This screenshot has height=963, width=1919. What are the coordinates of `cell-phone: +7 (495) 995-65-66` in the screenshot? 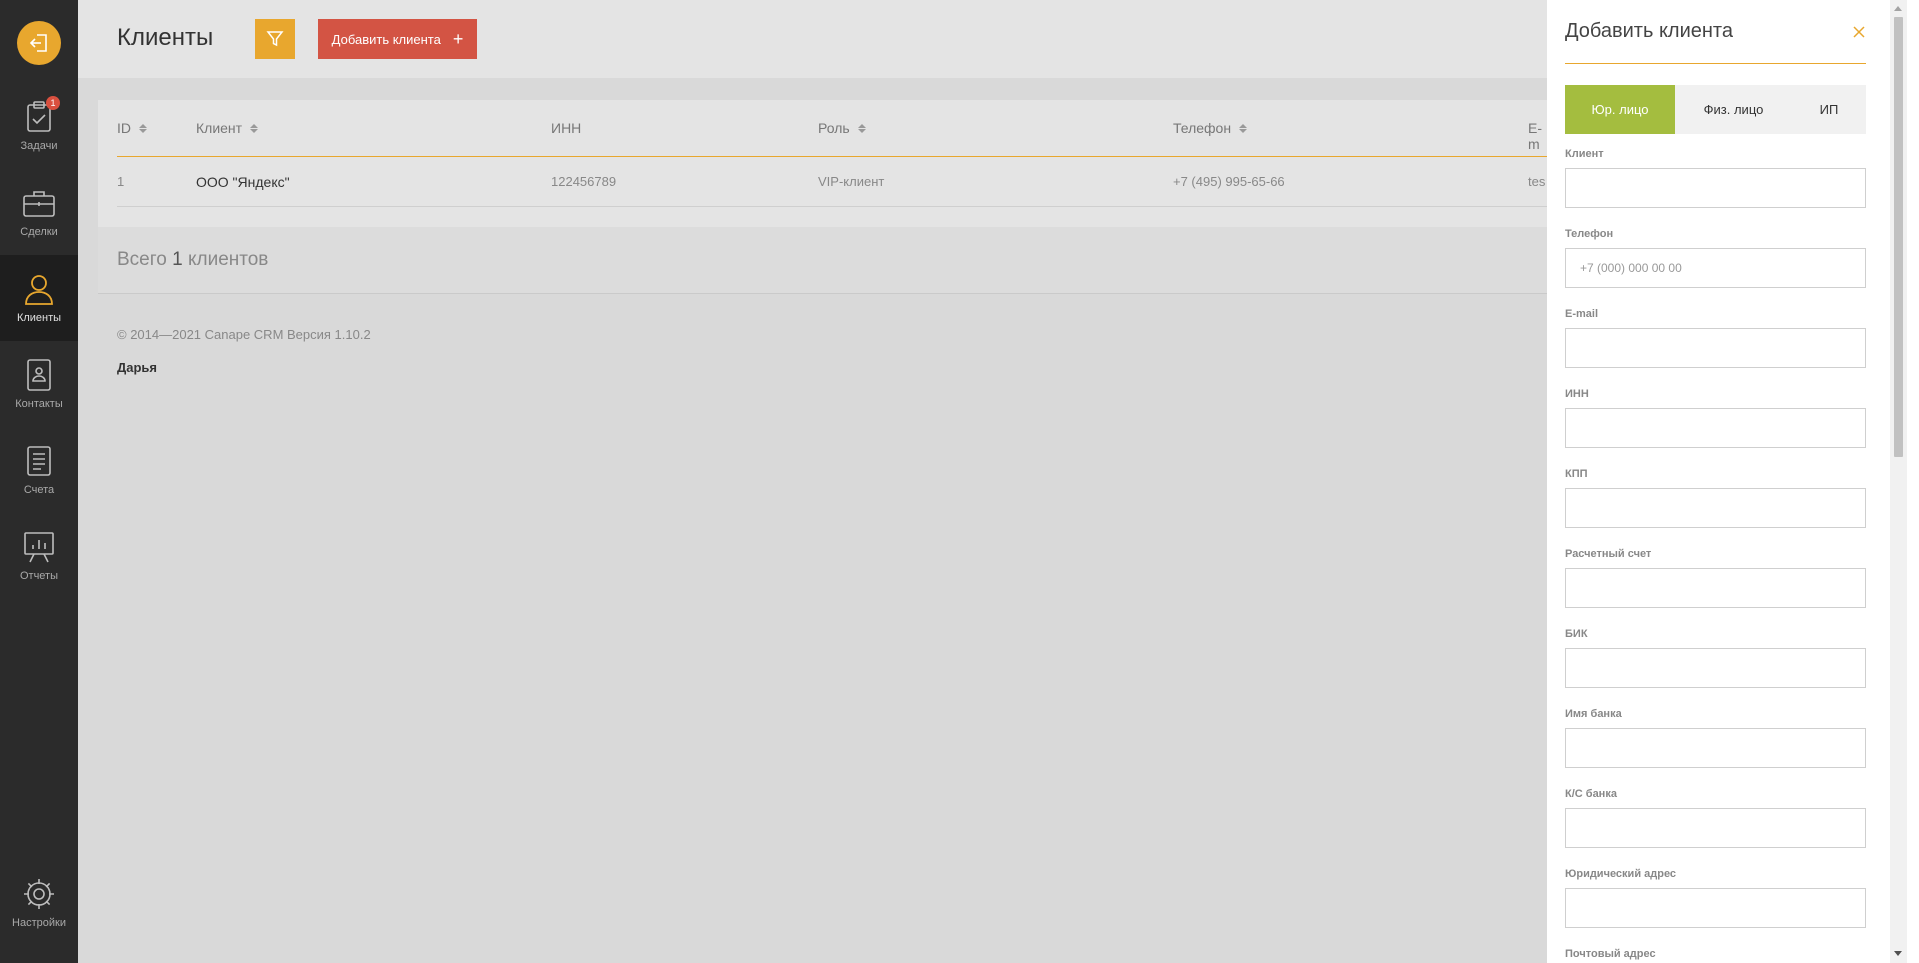 It's located at (1229, 181).